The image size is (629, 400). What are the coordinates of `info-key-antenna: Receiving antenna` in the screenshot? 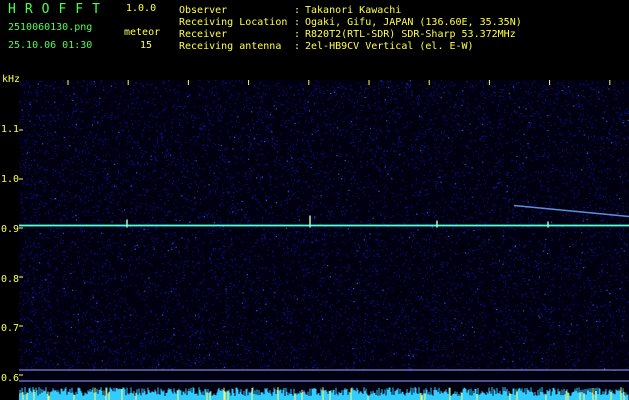 It's located at (230, 46).